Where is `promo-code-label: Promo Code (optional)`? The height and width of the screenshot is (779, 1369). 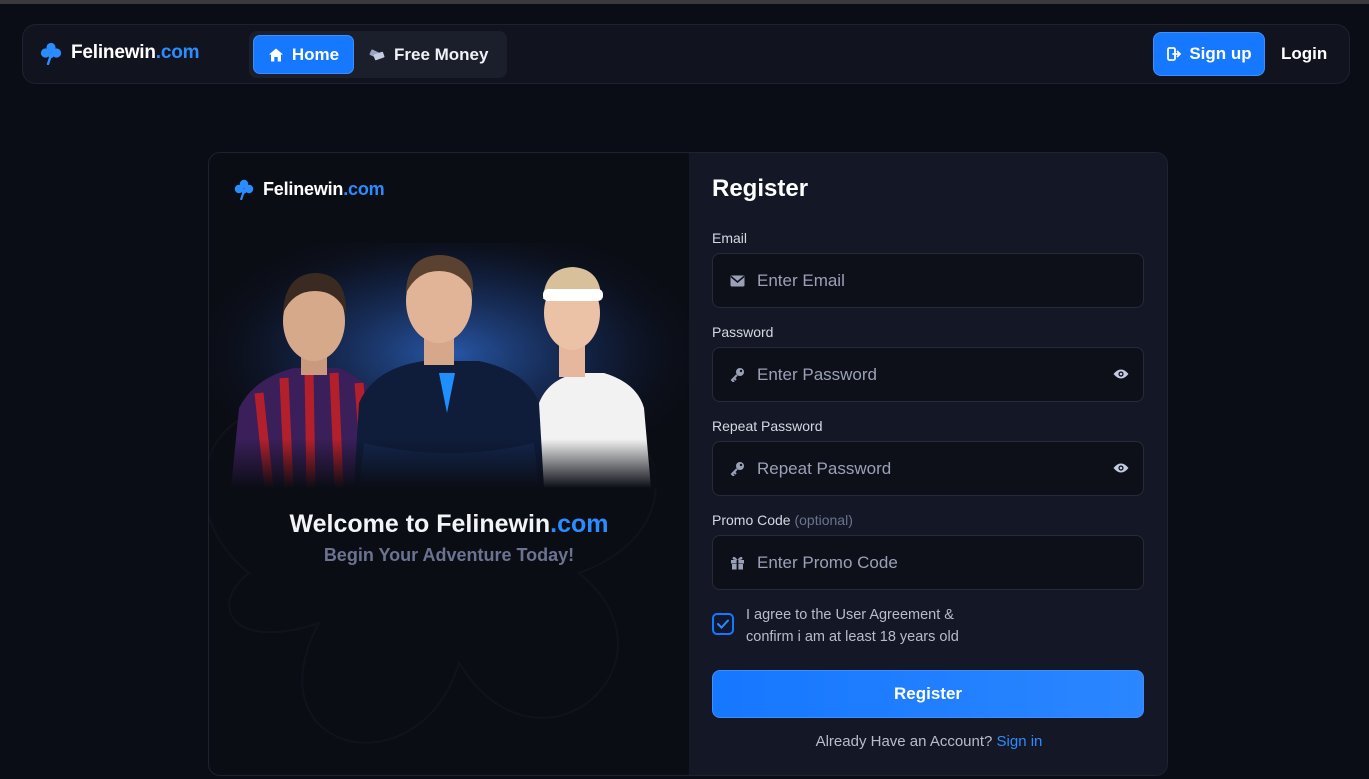
promo-code-label: Promo Code (optional) is located at coordinates (782, 520).